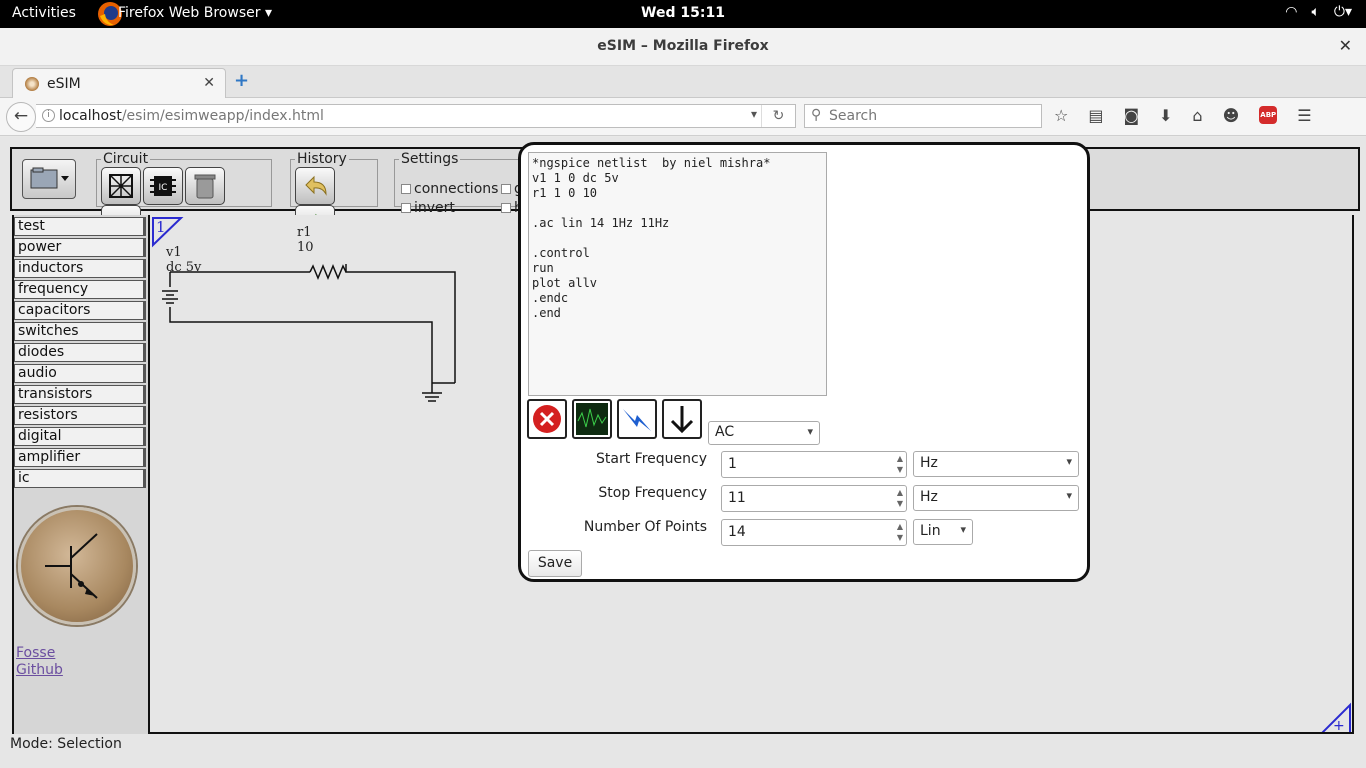 The height and width of the screenshot is (768, 1366). I want to click on circuit-legend: Circuit, so click(126, 159).